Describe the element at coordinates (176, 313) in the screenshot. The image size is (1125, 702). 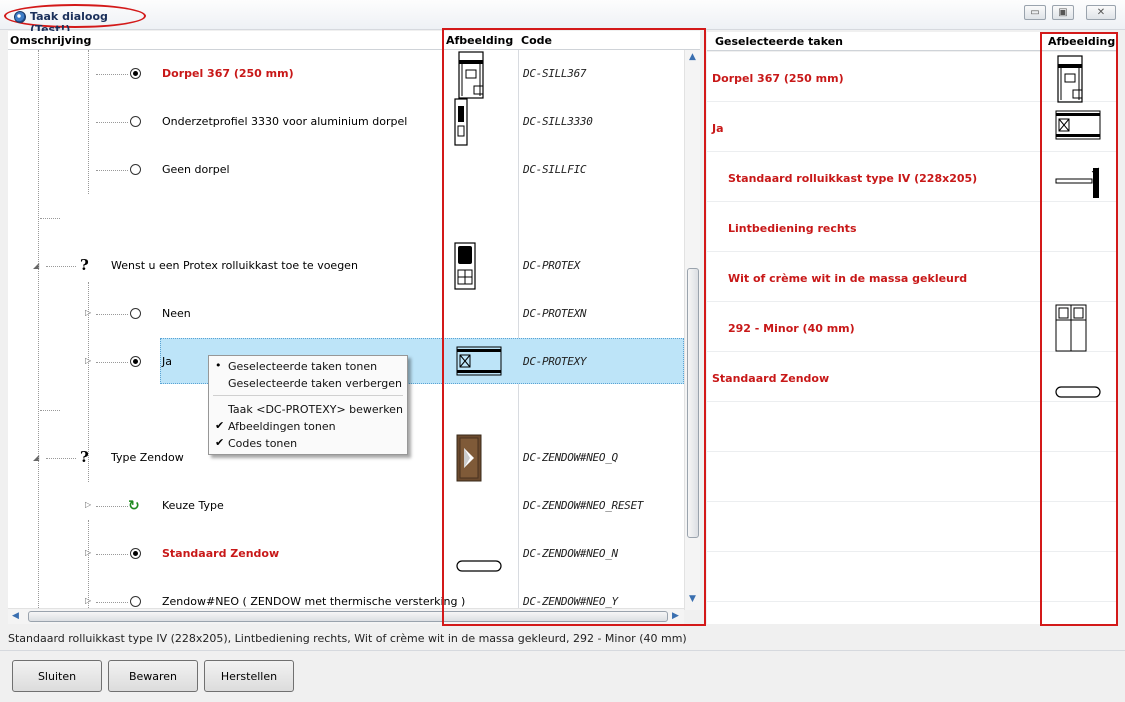
I see `tree-row-label: Neen` at that location.